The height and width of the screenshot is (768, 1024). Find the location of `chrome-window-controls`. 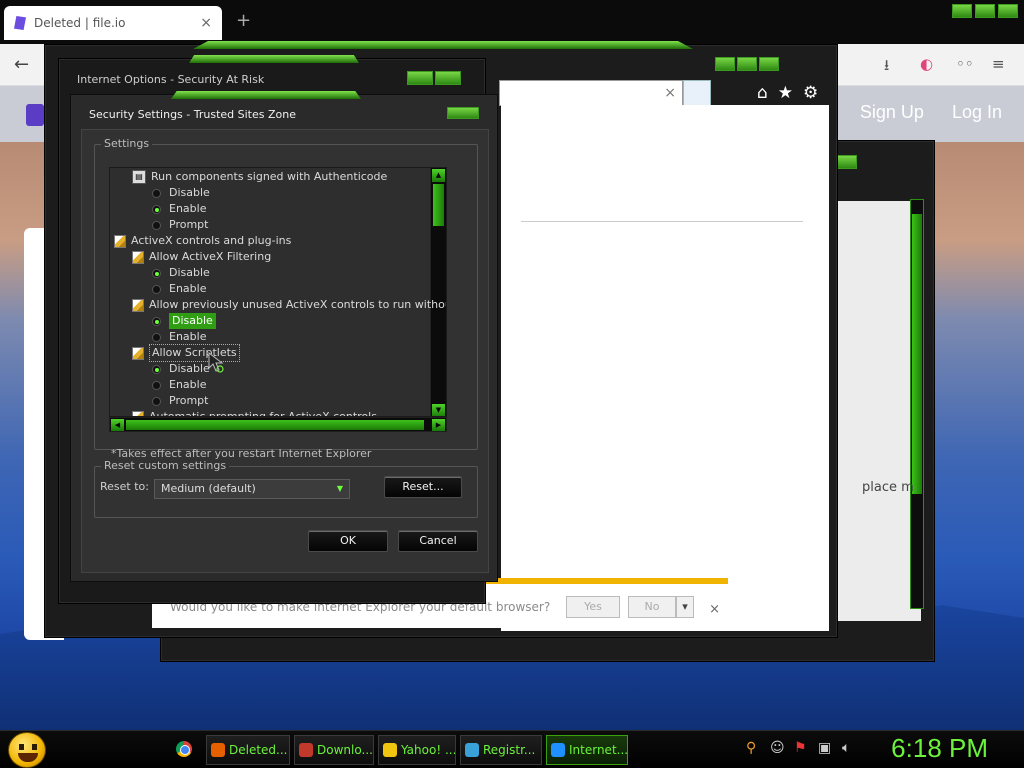

chrome-window-controls is located at coordinates (985, 11).